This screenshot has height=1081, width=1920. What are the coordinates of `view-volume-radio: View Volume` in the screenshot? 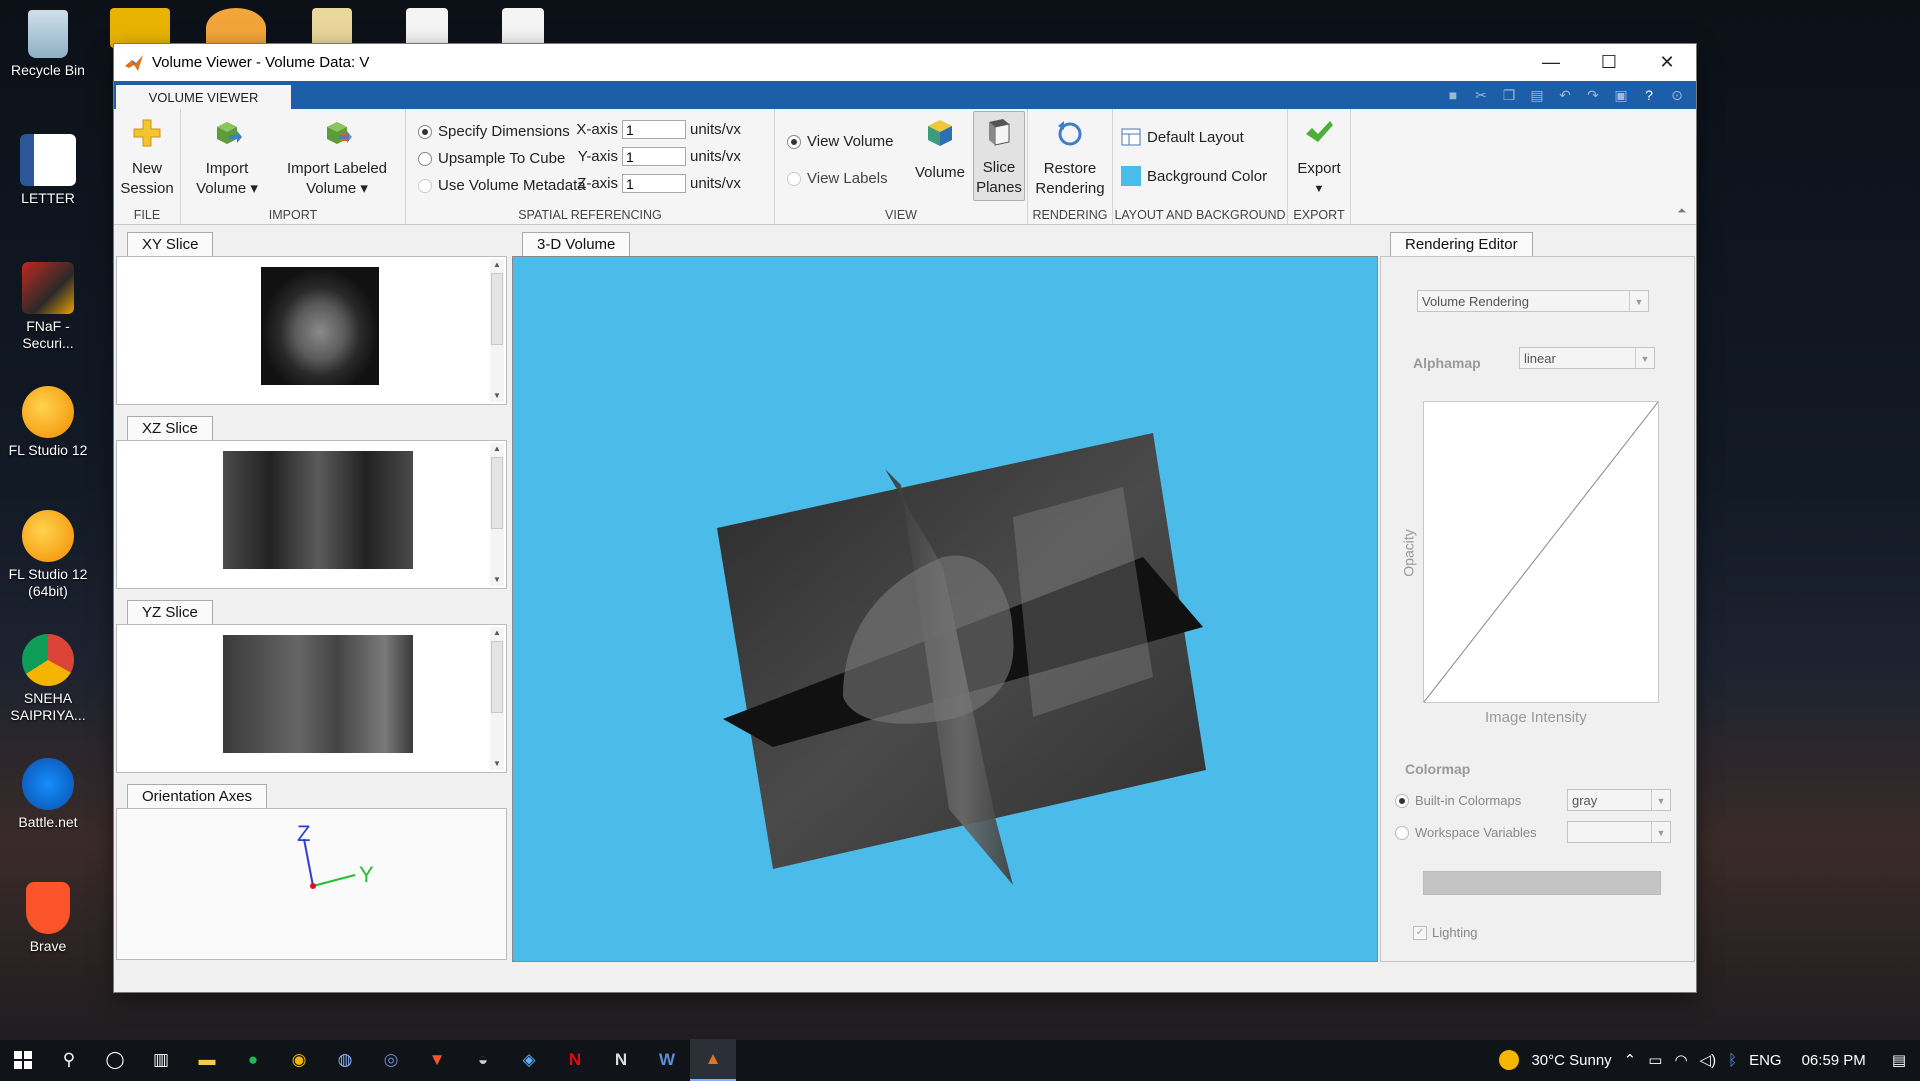 It's located at (840, 141).